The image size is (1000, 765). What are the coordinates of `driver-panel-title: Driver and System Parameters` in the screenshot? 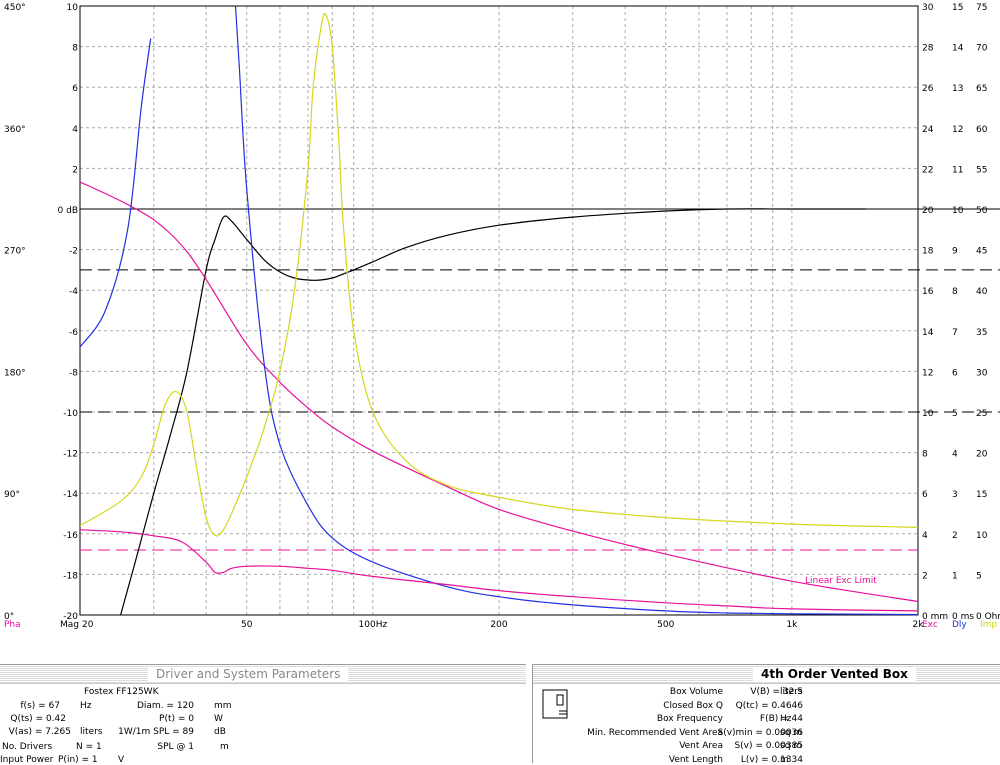 It's located at (248, 674).